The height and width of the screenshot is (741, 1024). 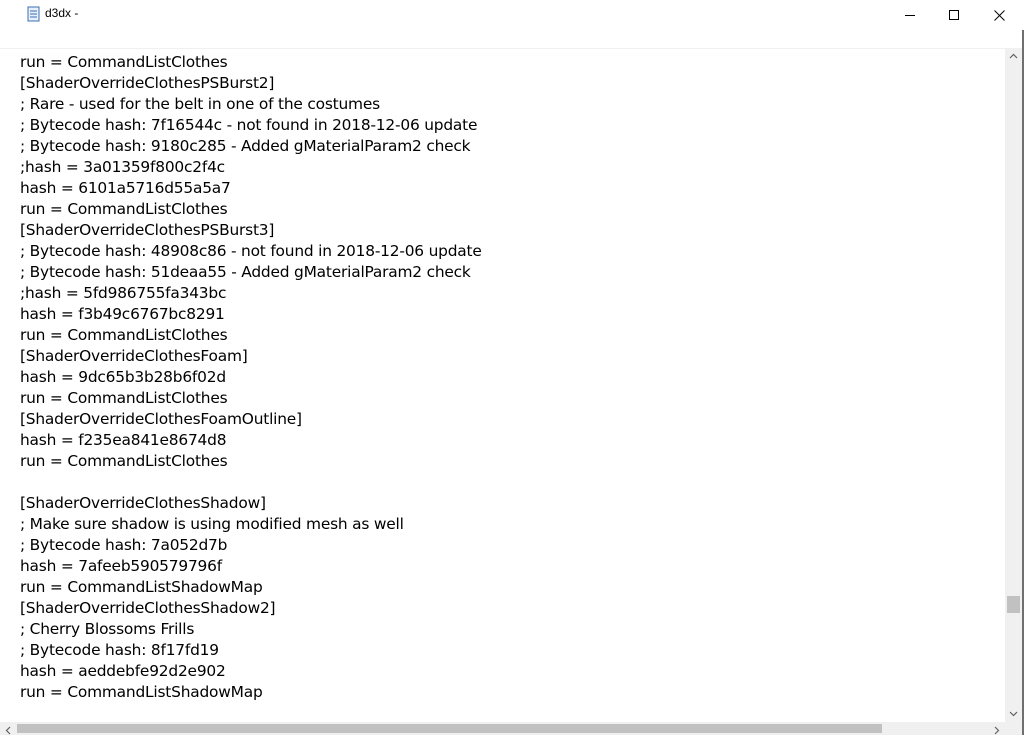 What do you see at coordinates (1013, 385) in the screenshot?
I see `vertical-scrollbar` at bounding box center [1013, 385].